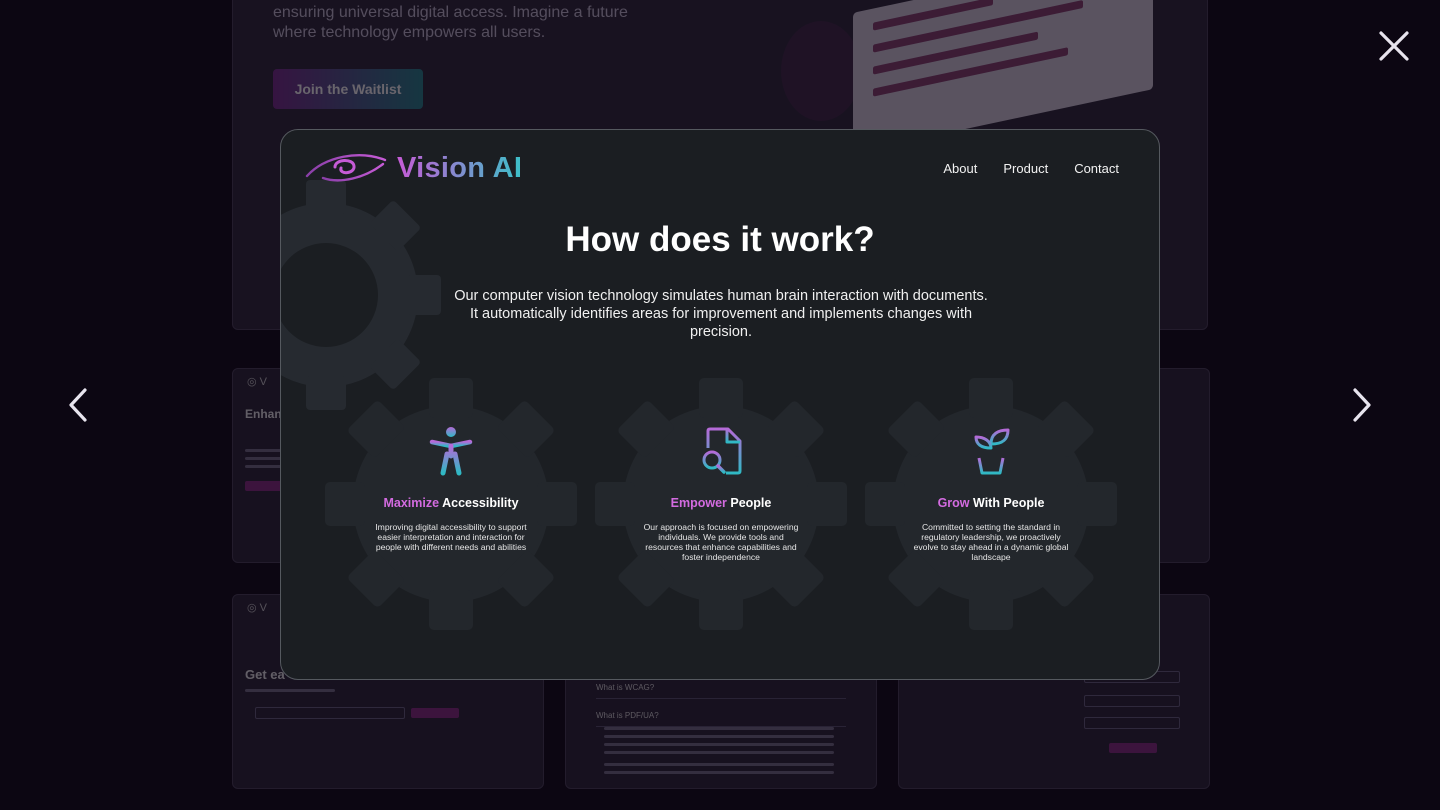 The height and width of the screenshot is (810, 1440). What do you see at coordinates (720, 167) in the screenshot?
I see `navbar: Vision AI About Product Contact` at bounding box center [720, 167].